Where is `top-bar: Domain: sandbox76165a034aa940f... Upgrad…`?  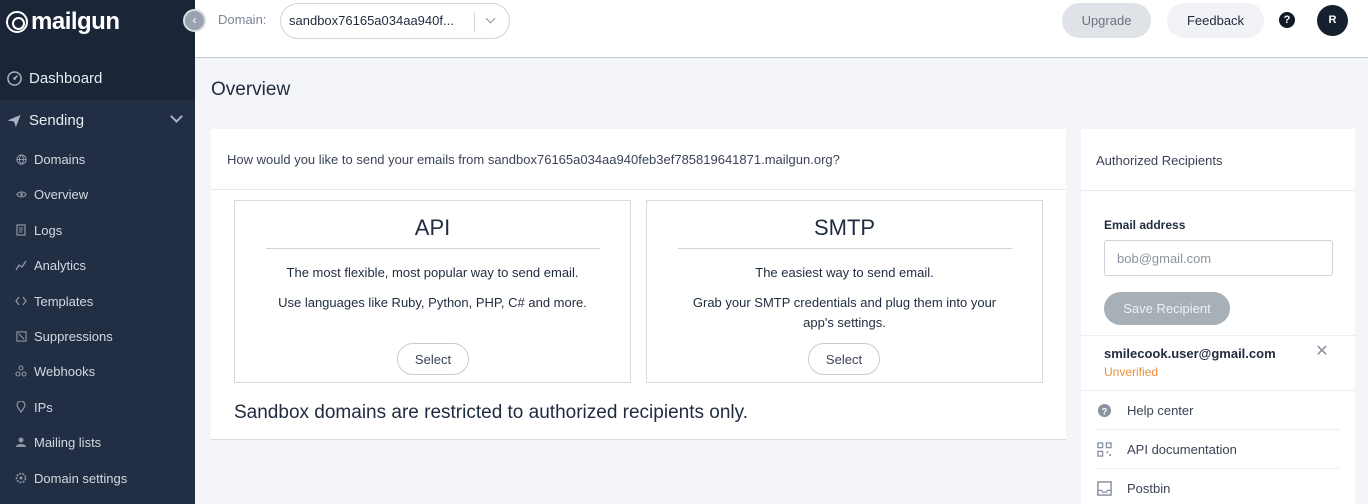 top-bar: Domain: sandbox76165a034aa940f... Upgrad… is located at coordinates (781, 29).